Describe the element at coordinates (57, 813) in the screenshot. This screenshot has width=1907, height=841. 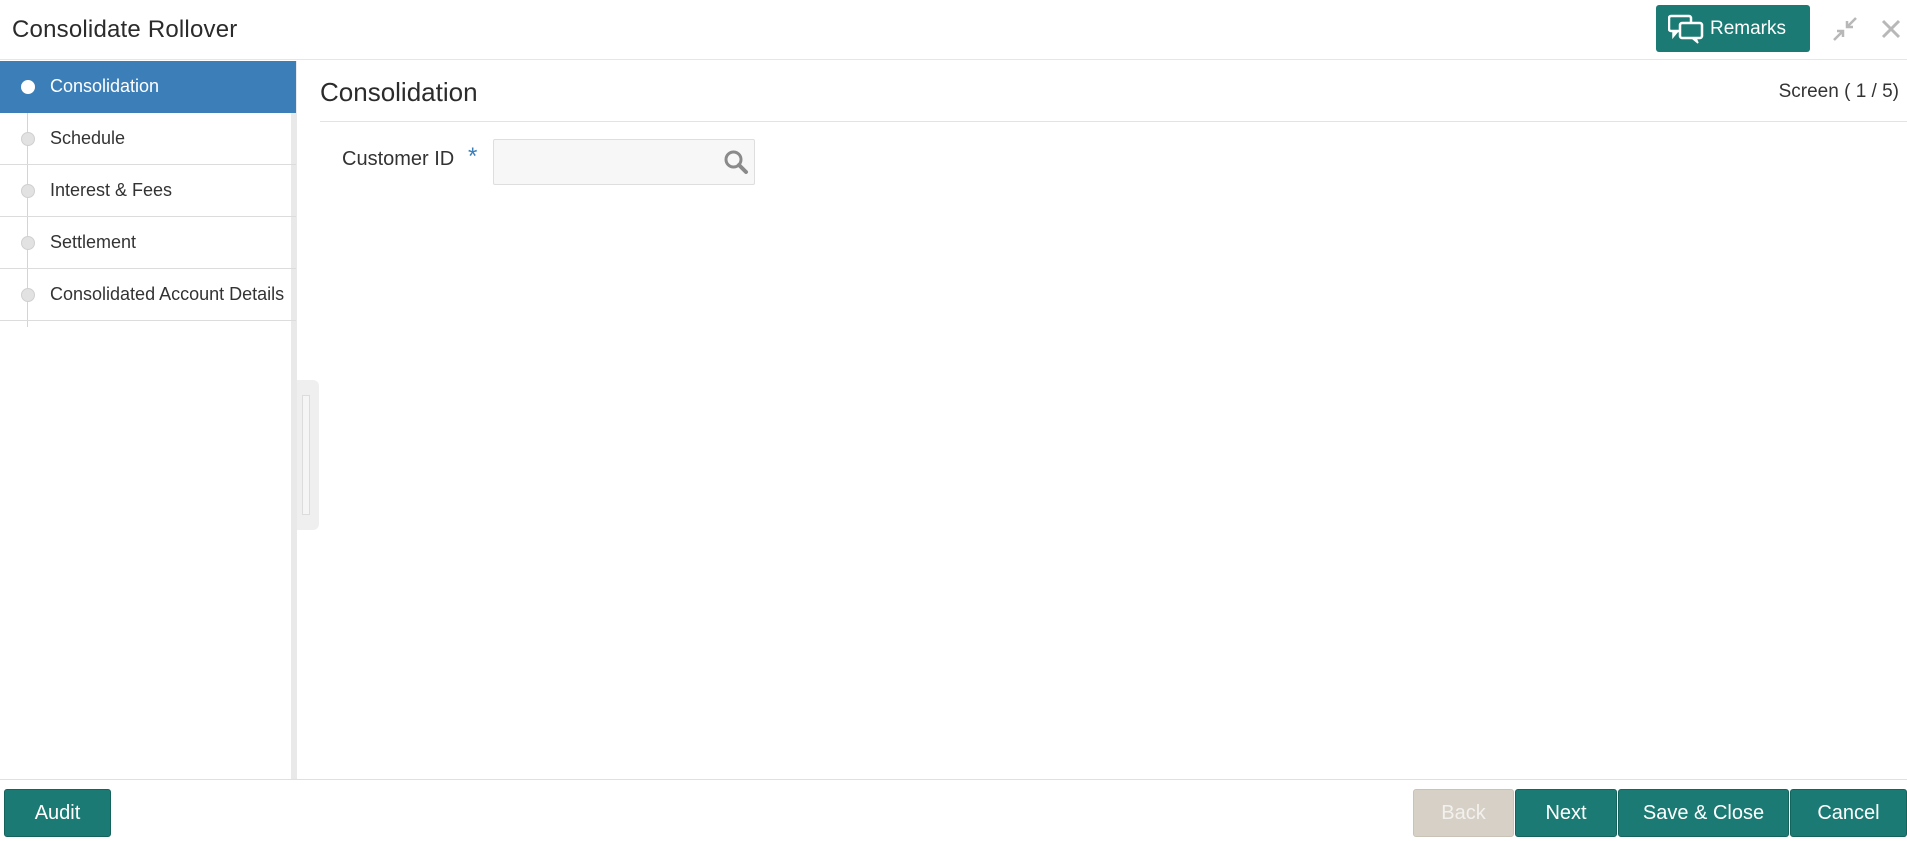
I see `audit-button: Audit` at that location.